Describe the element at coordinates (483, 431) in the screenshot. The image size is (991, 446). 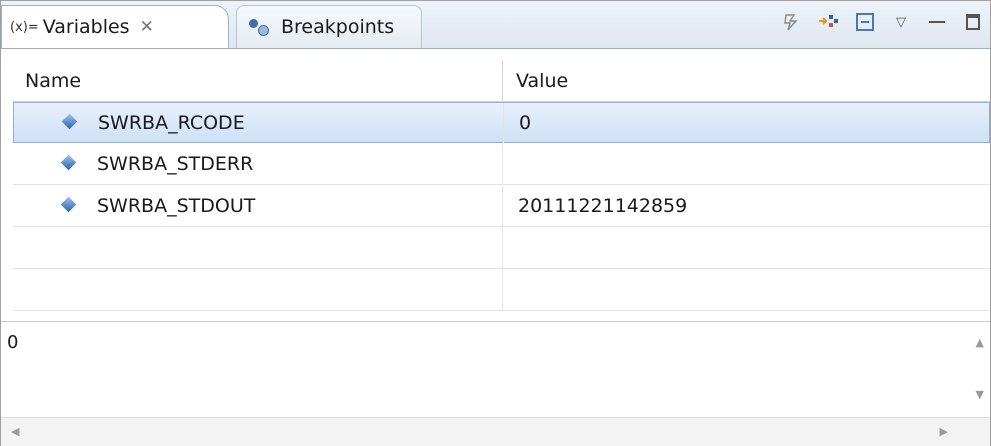
I see `horizontal-scrollbar: ◀ ▶` at that location.